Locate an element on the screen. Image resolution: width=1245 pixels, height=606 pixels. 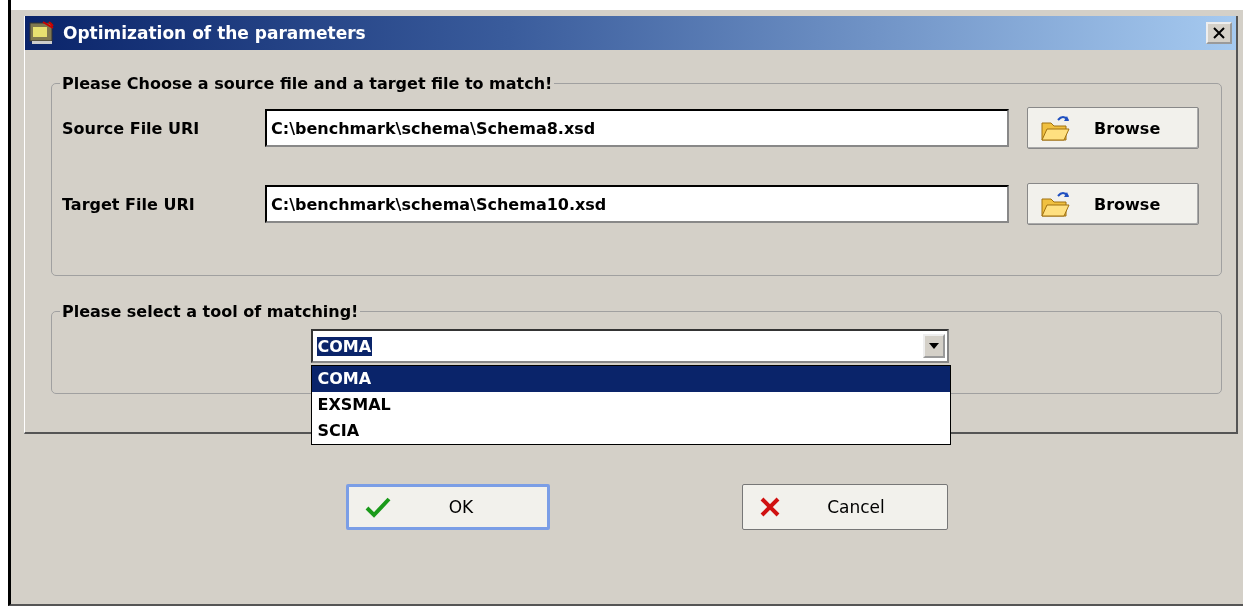
dropdown-button is located at coordinates (933, 346).